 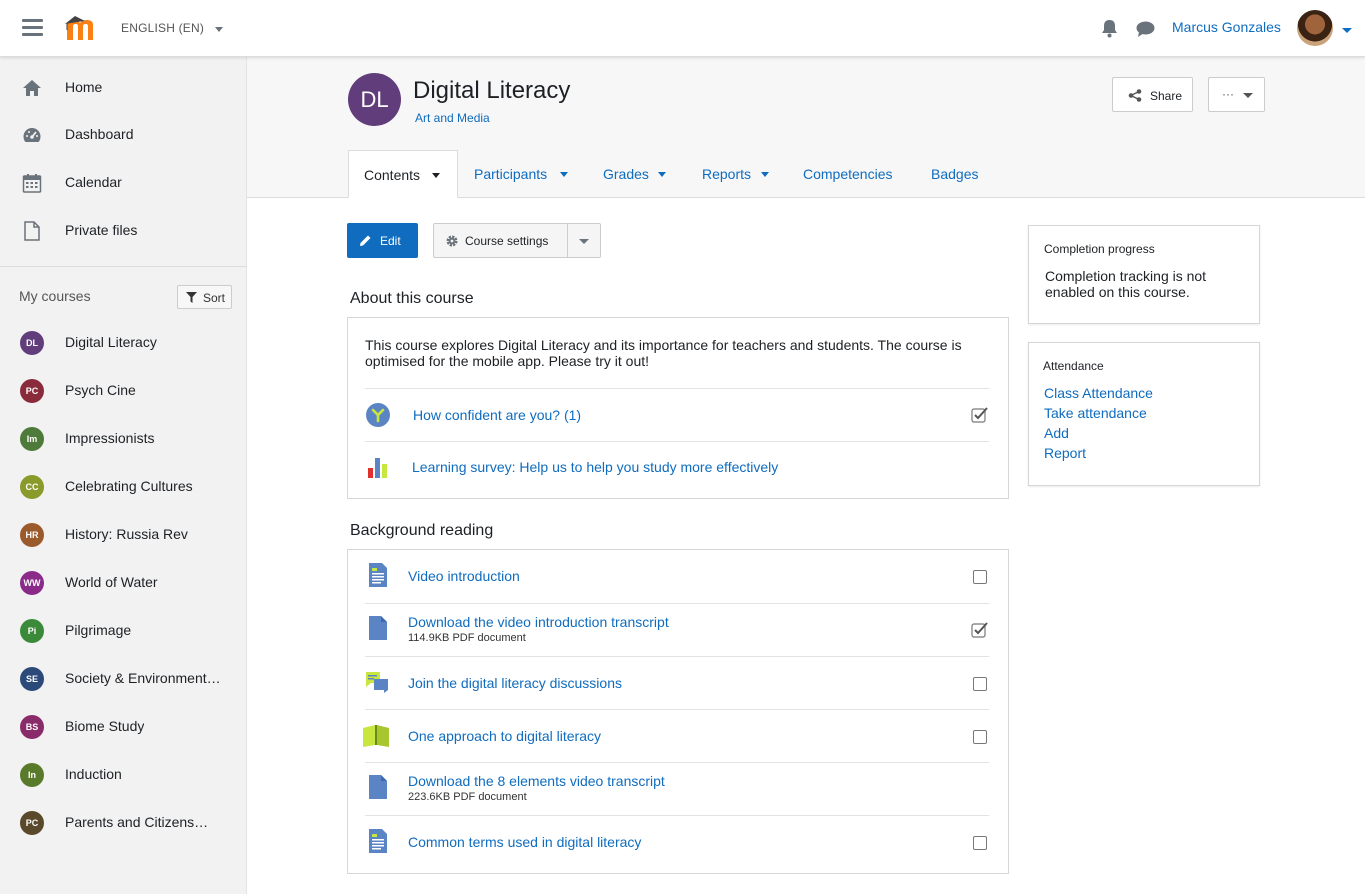 I want to click on activity-link: One approach to digital literacy, so click(x=504, y=736).